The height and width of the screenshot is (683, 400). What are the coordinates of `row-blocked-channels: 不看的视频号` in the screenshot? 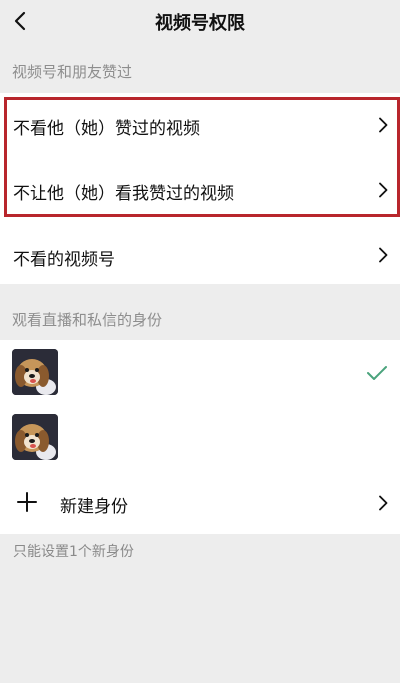 It's located at (200, 252).